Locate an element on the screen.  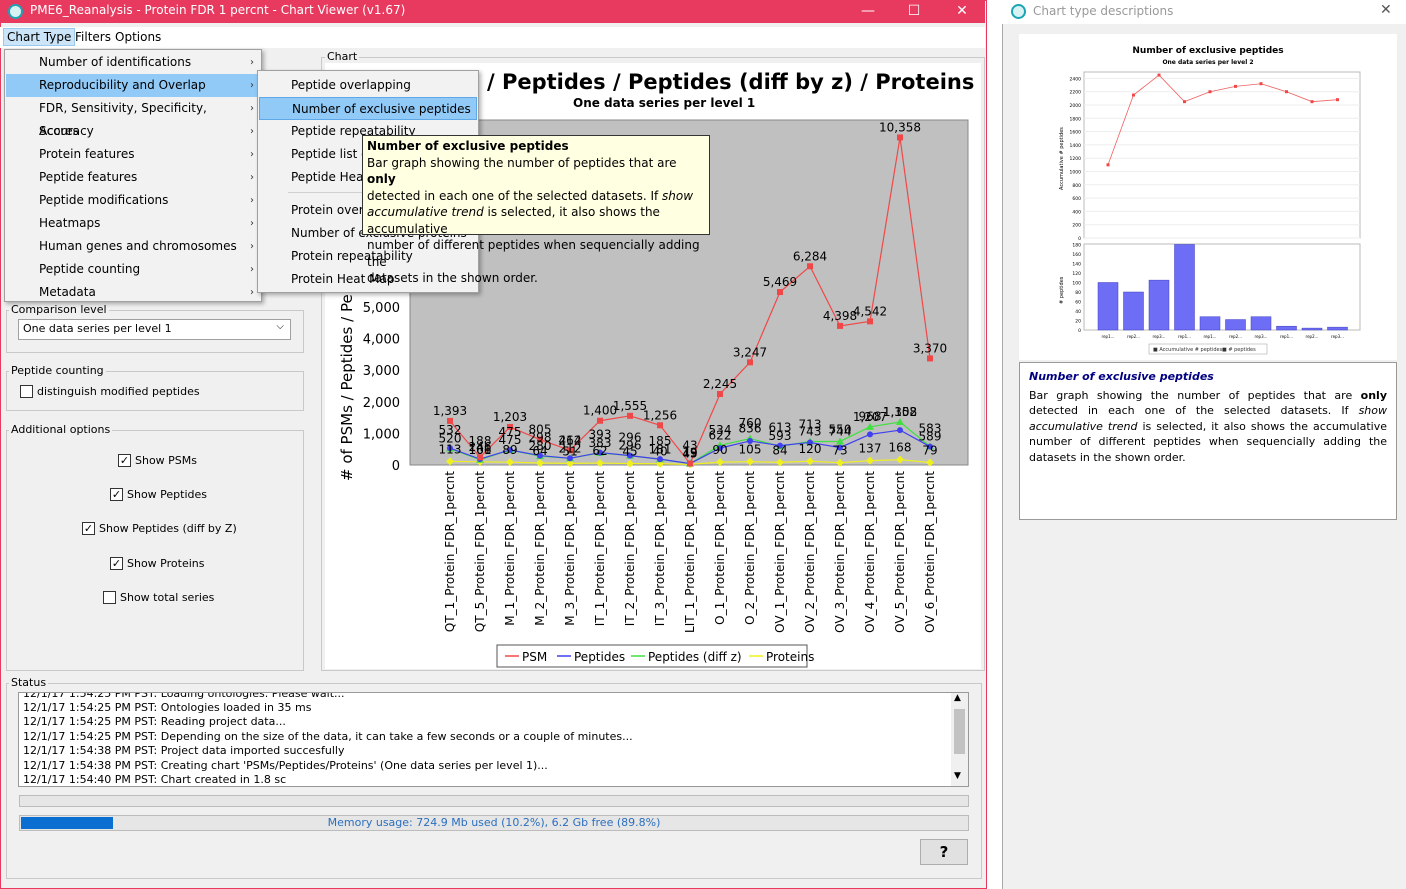
data-label: 137 is located at coordinates (870, 449).